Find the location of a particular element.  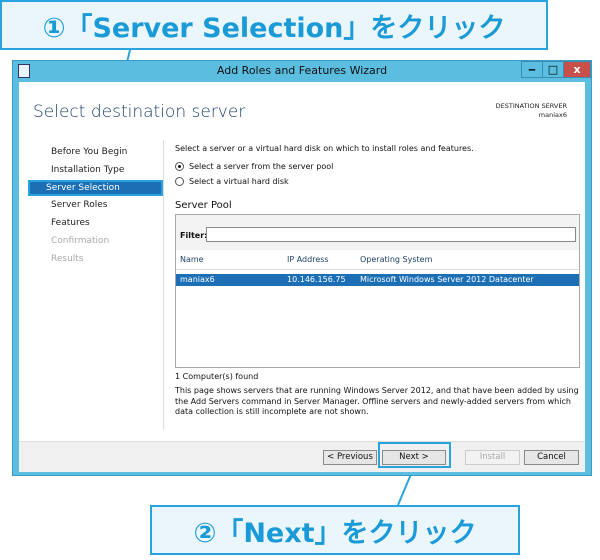

table-header: Name IP Address Operating System is located at coordinates (377, 260).